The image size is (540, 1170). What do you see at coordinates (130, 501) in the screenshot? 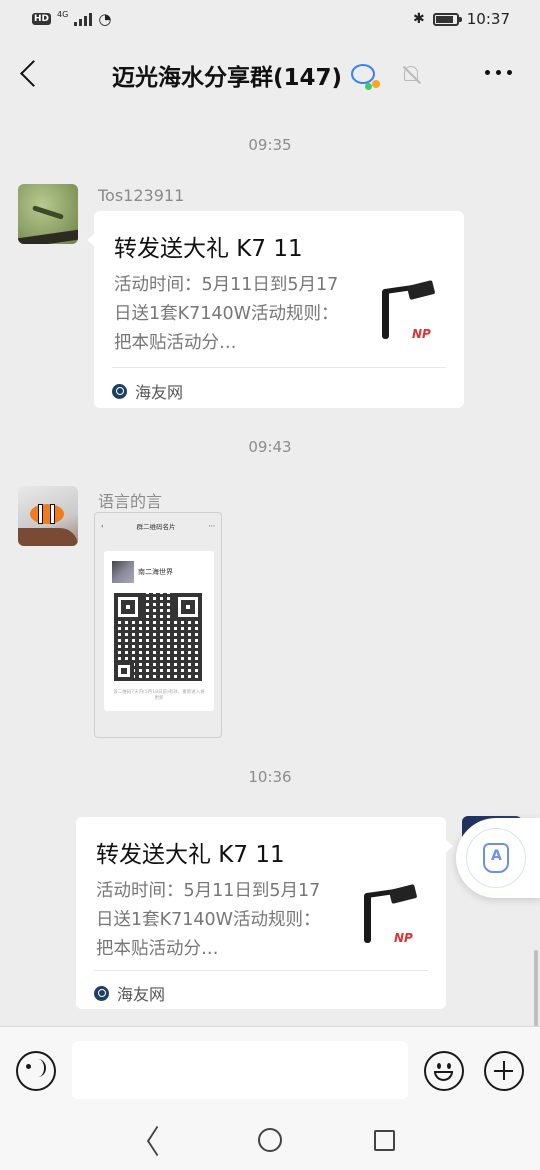
I see `sender-name: 语言的言` at bounding box center [130, 501].